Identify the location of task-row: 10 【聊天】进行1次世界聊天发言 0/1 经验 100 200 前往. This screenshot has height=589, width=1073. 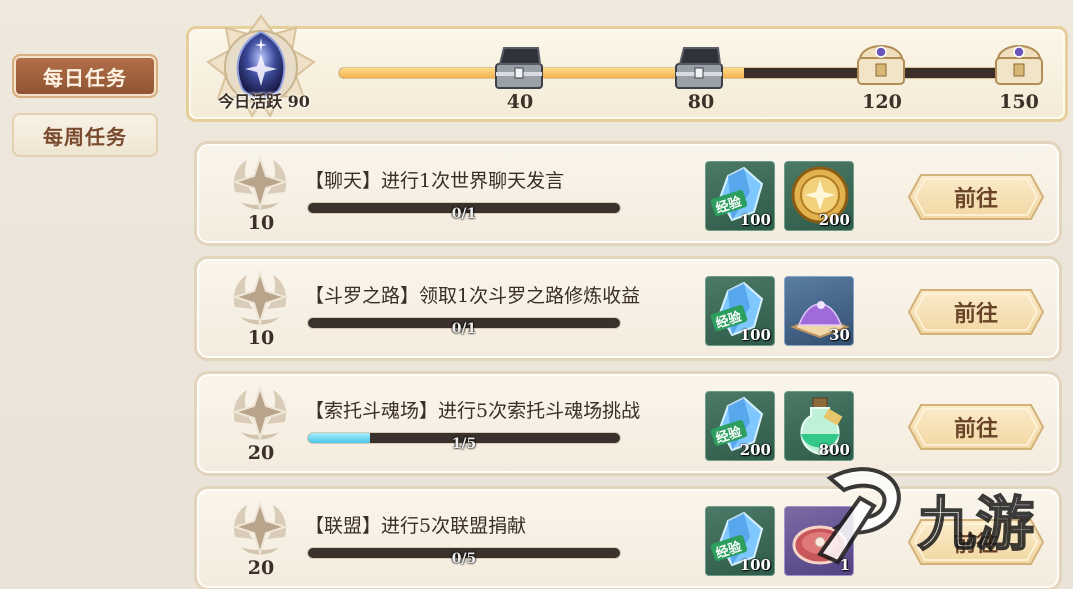
(628, 193).